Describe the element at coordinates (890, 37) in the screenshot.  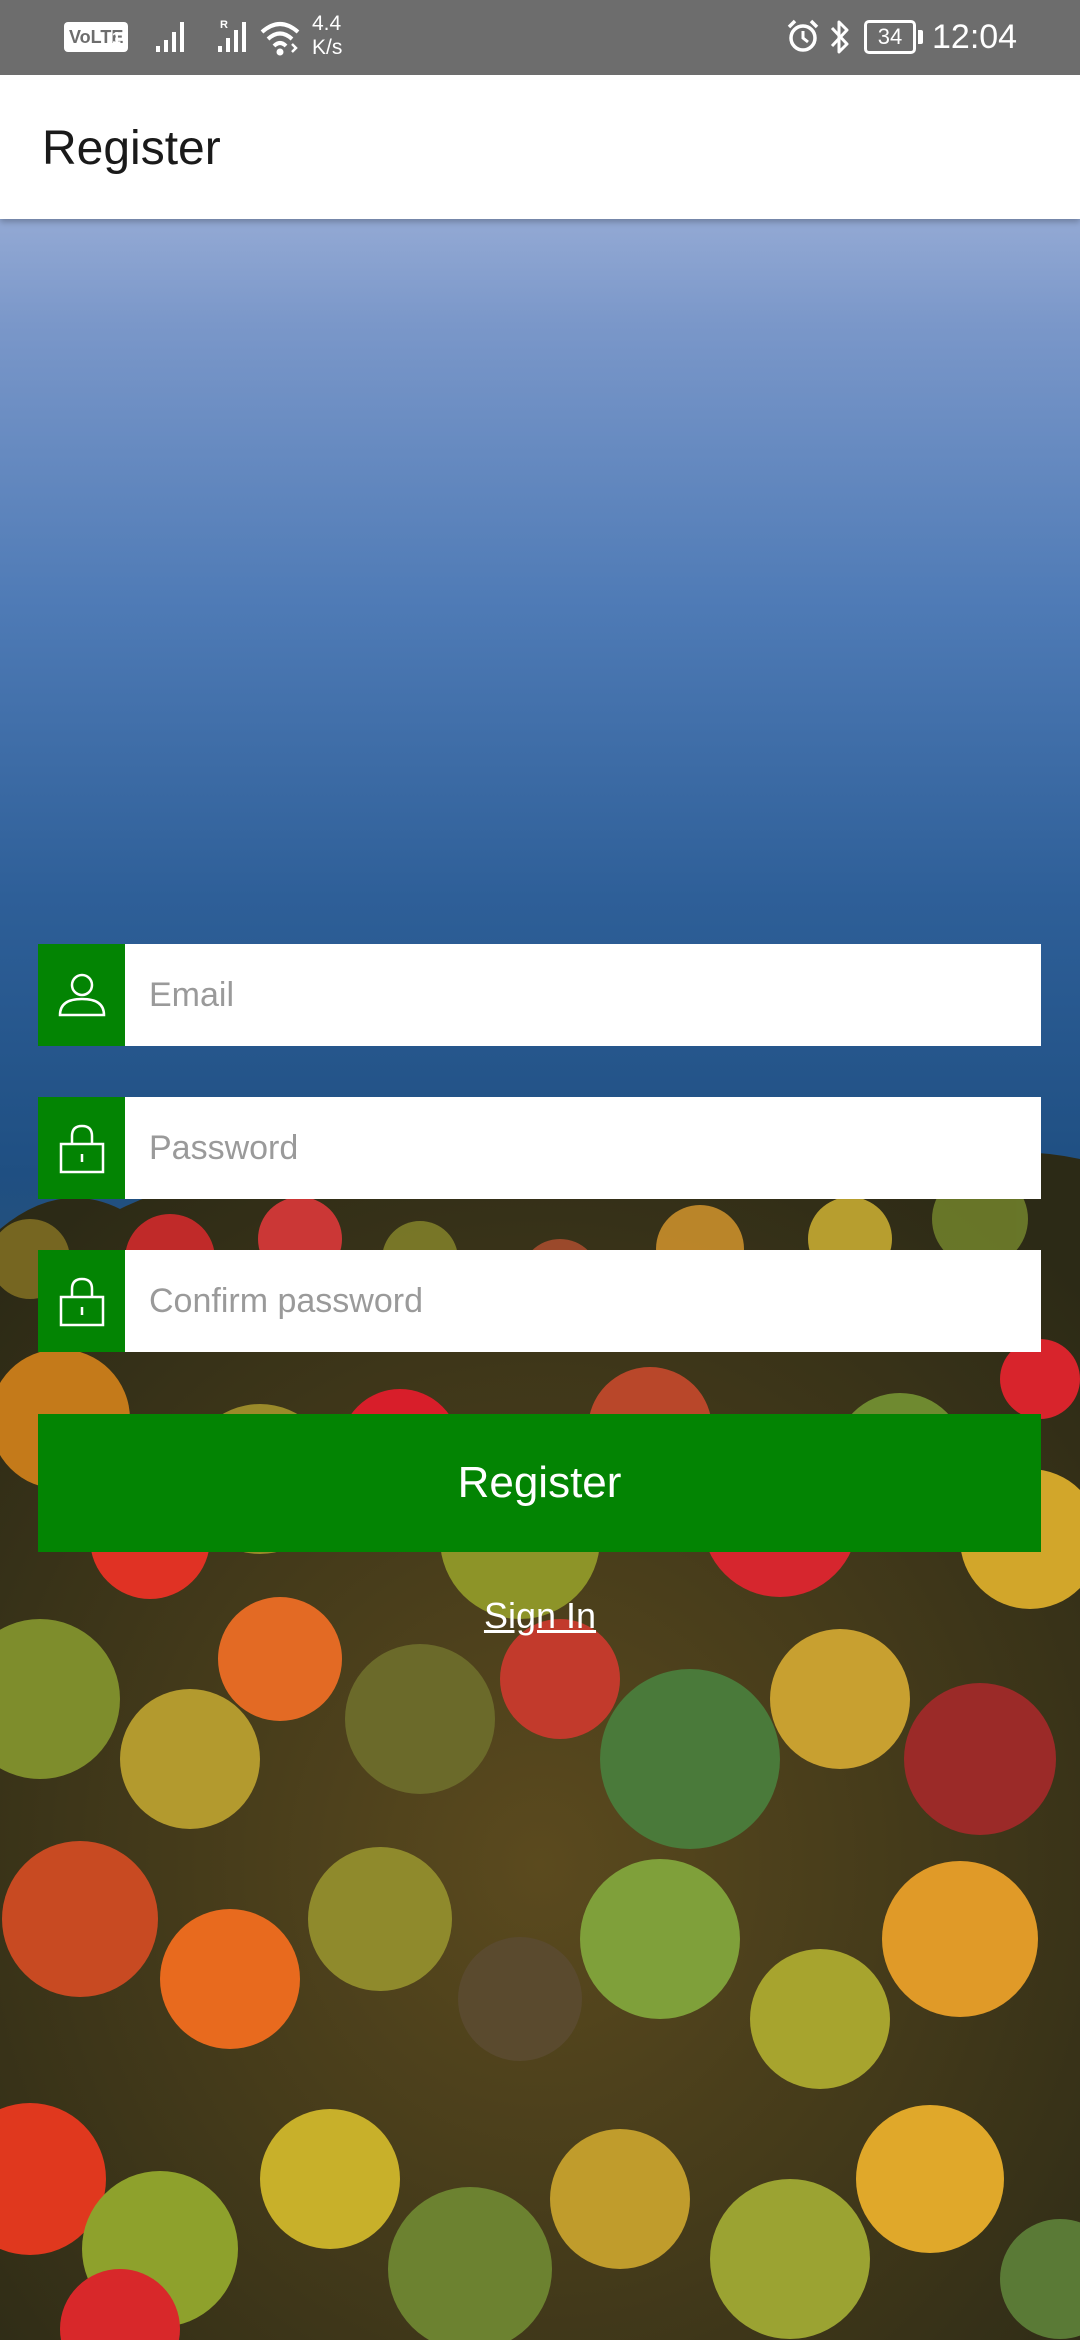
I see `battery-icon: 34` at that location.